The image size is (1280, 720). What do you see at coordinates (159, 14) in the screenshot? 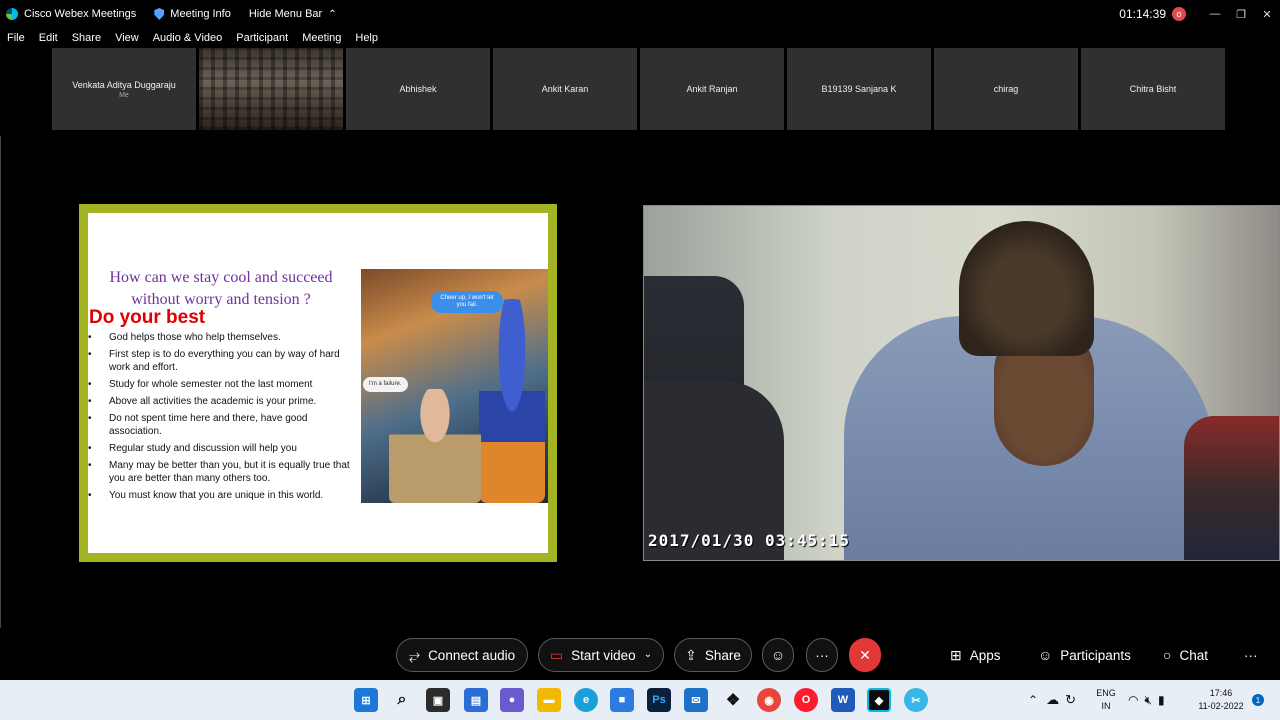
I see `shield-icon` at bounding box center [159, 14].